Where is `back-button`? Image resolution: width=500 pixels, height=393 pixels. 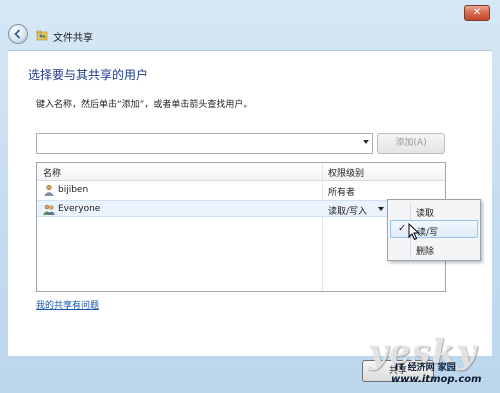 back-button is located at coordinates (18, 34).